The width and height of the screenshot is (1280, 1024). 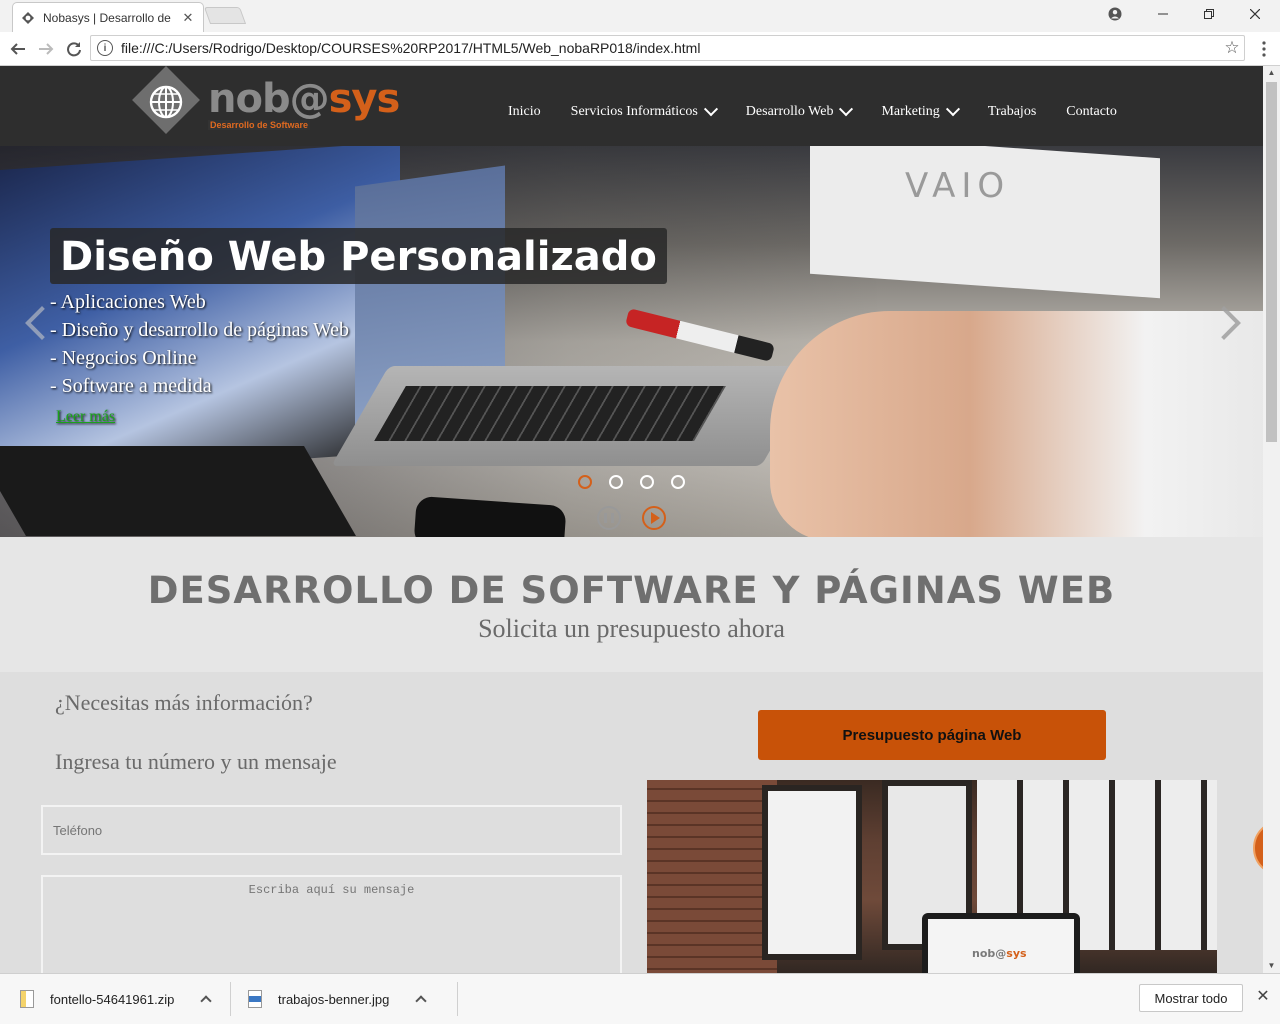 I want to click on tab-close-icon: ✕, so click(x=188, y=18).